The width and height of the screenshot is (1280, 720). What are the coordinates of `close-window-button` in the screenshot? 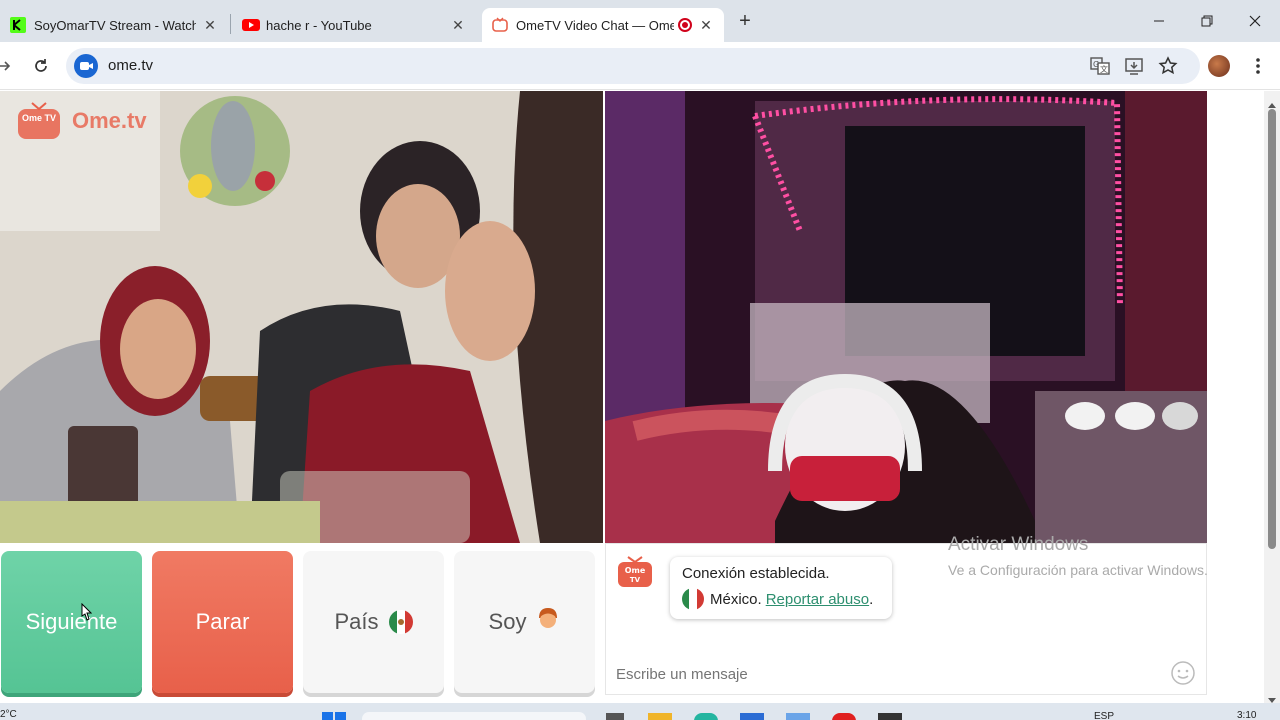 It's located at (1255, 21).